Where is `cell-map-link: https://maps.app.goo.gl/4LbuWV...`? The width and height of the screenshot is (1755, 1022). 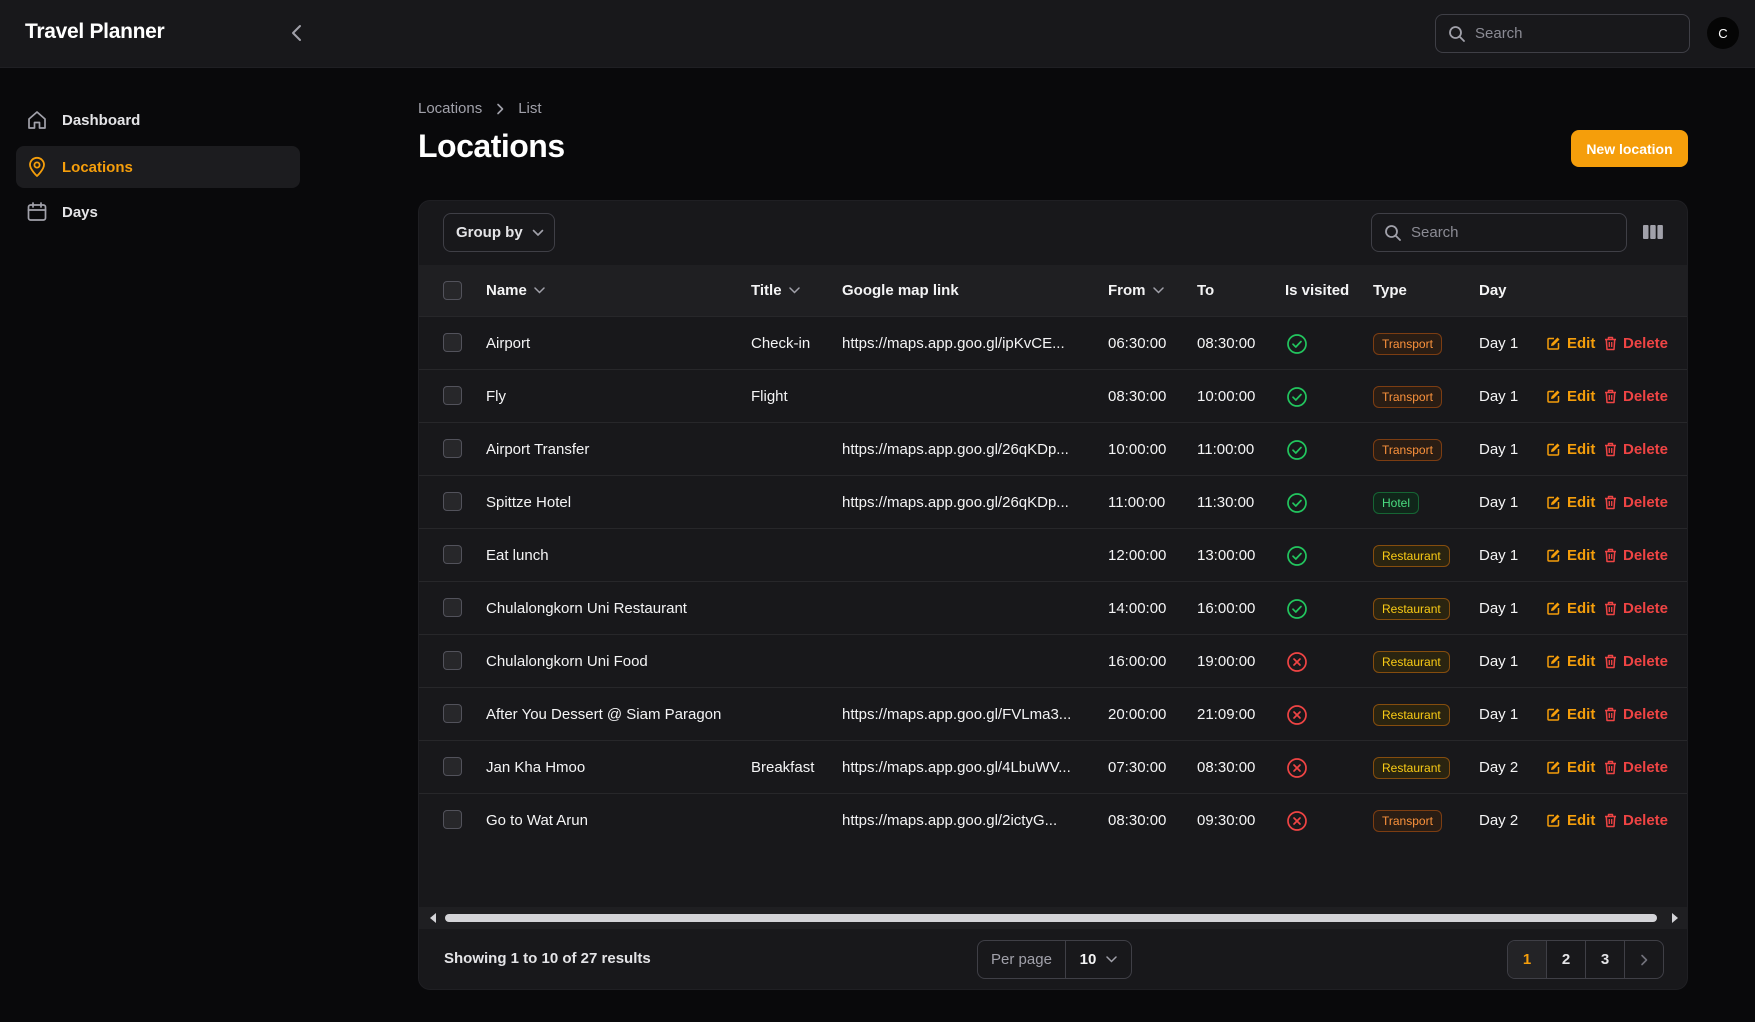 cell-map-link: https://maps.app.goo.gl/4LbuWV... is located at coordinates (956, 767).